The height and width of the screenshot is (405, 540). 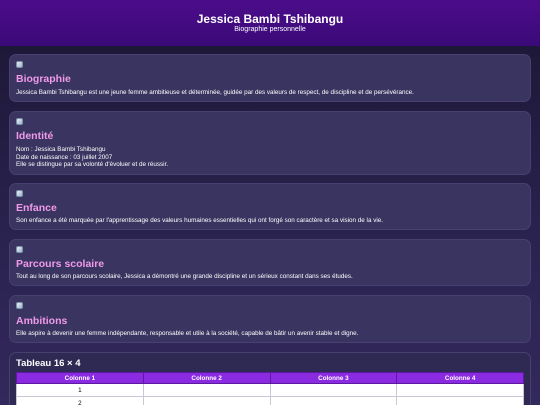 I want to click on table-row: 2, so click(x=270, y=400).